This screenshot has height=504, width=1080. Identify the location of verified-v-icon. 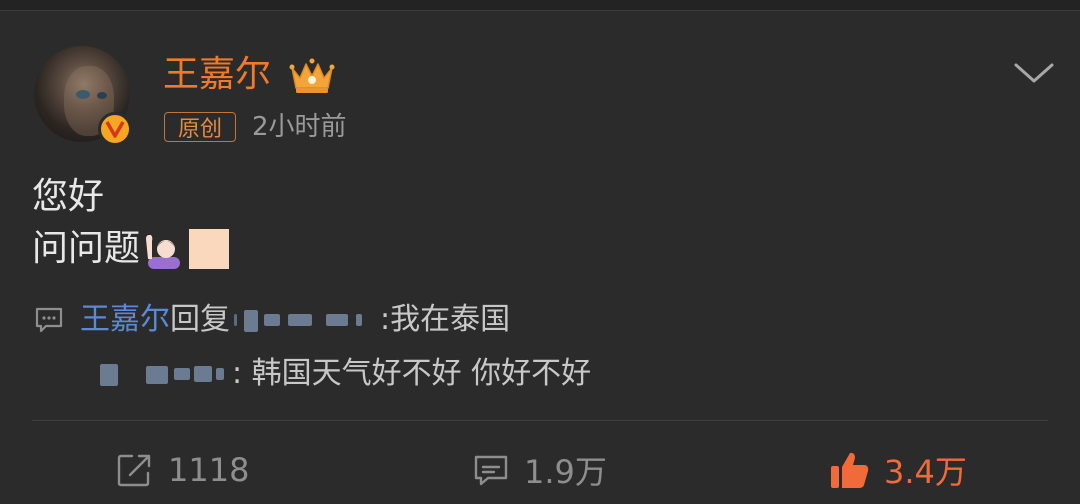
(115, 129).